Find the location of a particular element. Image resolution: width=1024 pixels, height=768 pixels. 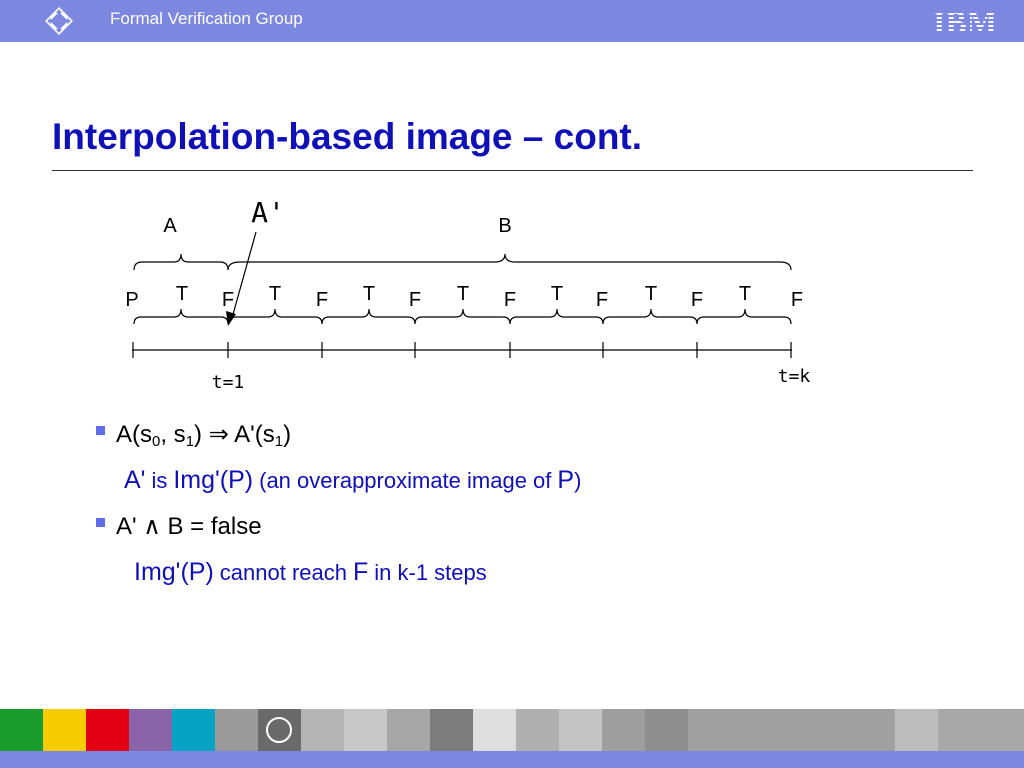

ibm-logo: IBM is located at coordinates (965, 21).